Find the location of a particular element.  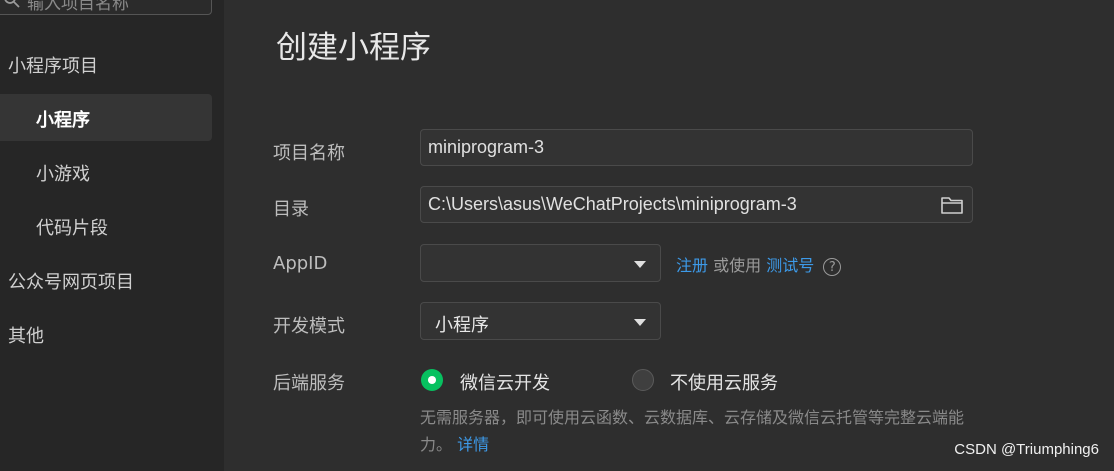

radio-wechat-cloud-label: 微信云开发 is located at coordinates (505, 382).